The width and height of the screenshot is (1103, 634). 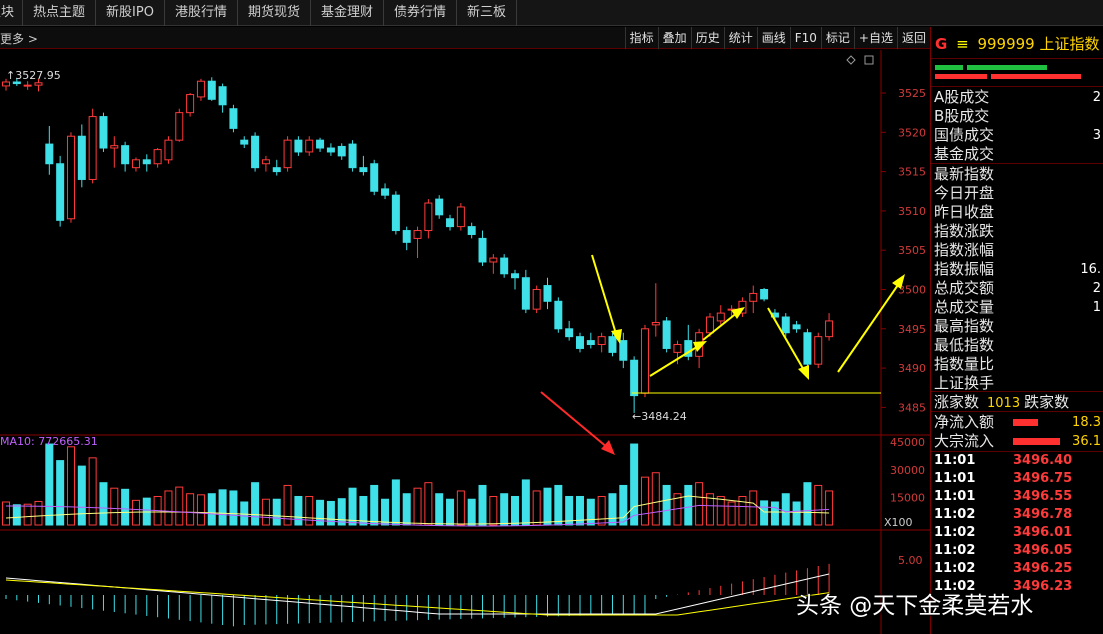 What do you see at coordinates (875, 38) in the screenshot?
I see `tool-button: +自选` at bounding box center [875, 38].